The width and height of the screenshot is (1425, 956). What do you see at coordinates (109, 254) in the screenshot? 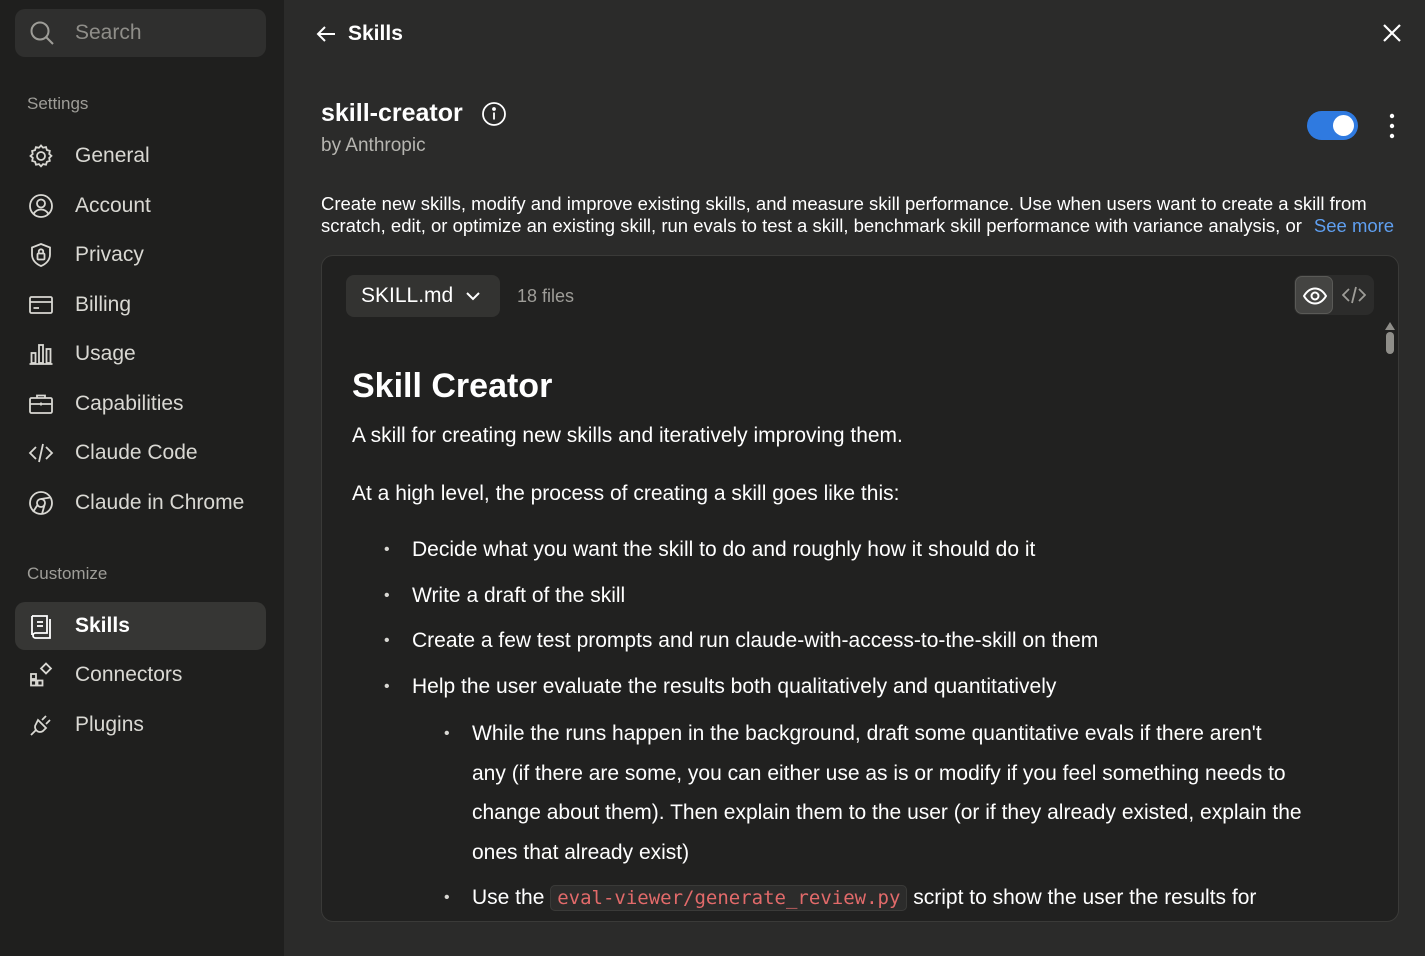
I see `sidebar-item-label: Privacy` at bounding box center [109, 254].